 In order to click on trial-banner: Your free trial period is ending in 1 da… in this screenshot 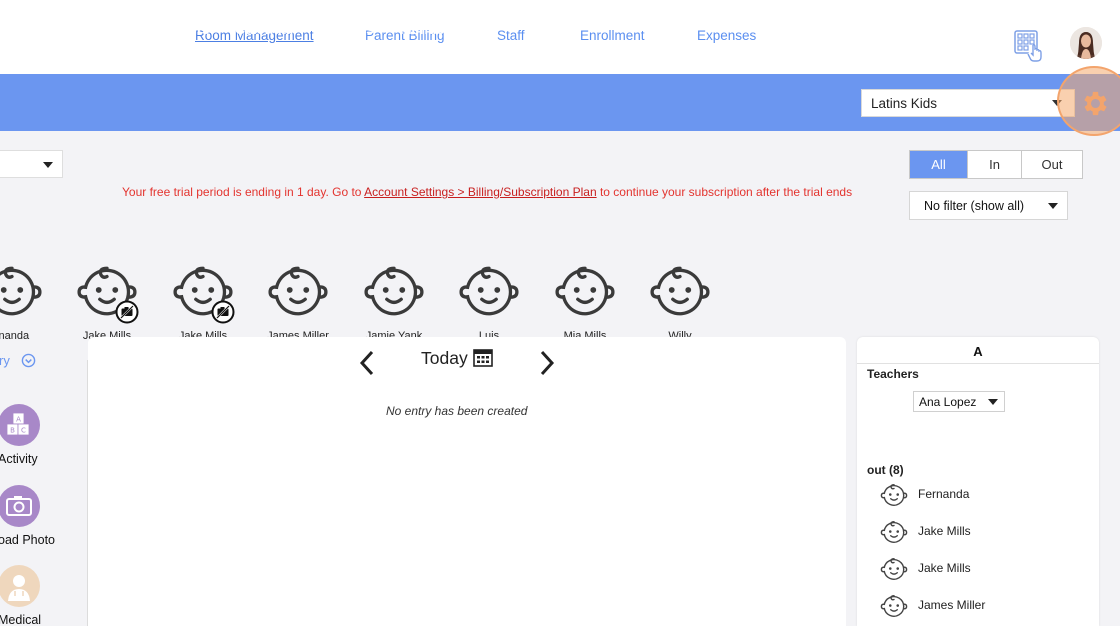, I will do `click(487, 192)`.